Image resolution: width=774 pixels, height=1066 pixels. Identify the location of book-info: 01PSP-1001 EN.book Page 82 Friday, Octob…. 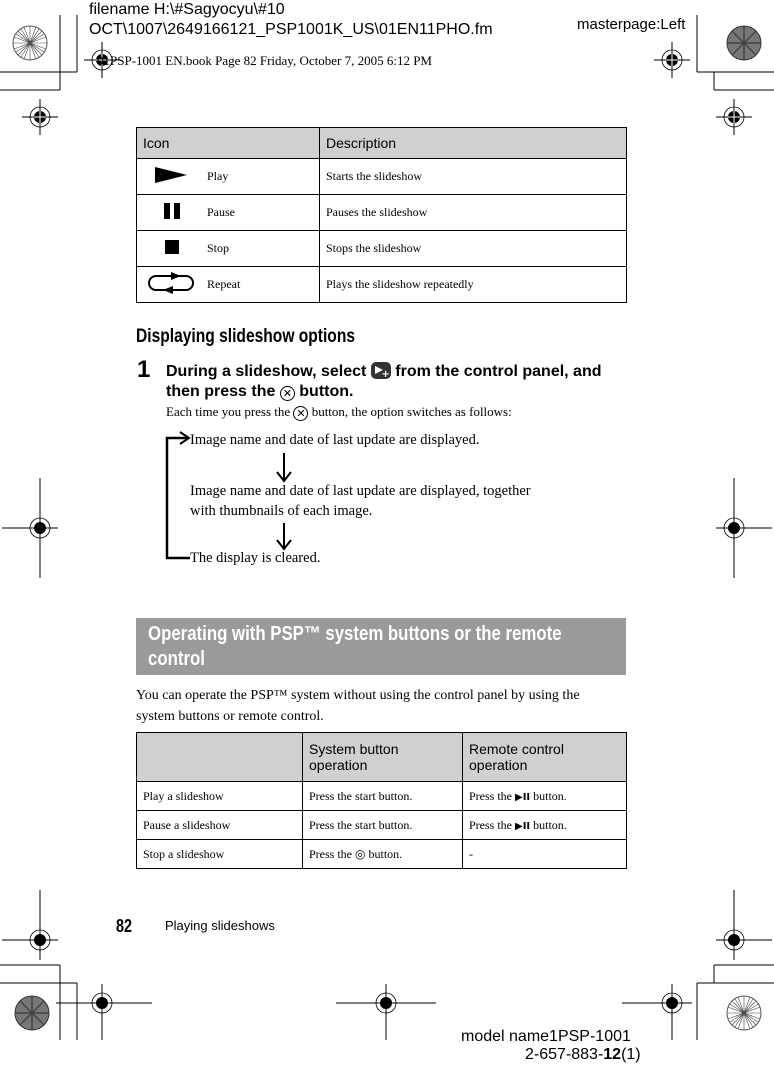
(264, 60).